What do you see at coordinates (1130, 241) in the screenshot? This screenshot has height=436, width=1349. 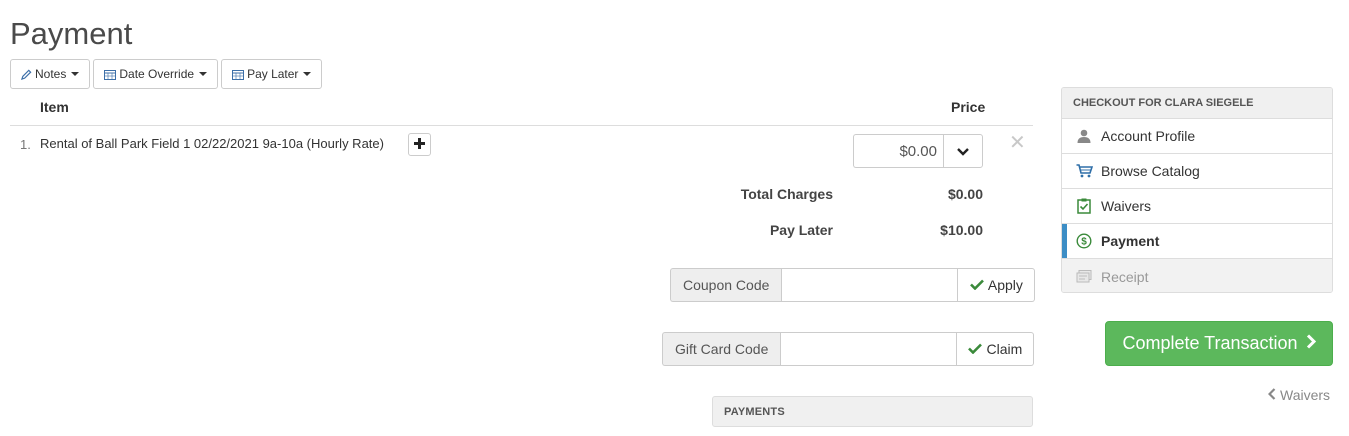 I see `step-label: Payment` at bounding box center [1130, 241].